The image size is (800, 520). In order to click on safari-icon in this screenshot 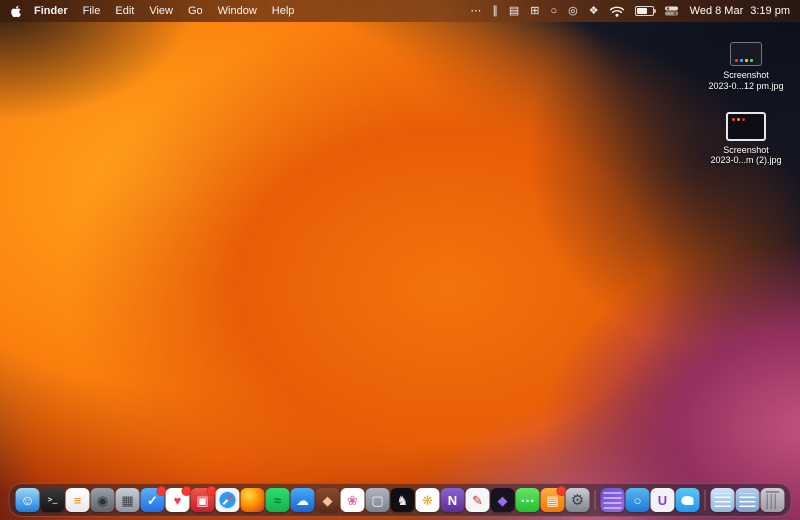, I will do `click(227, 500)`.